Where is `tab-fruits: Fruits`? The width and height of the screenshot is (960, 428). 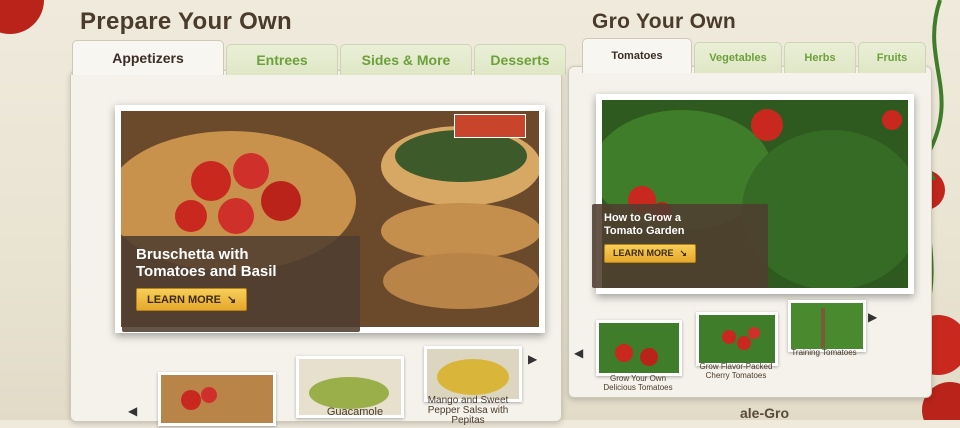 tab-fruits: Fruits is located at coordinates (892, 57).